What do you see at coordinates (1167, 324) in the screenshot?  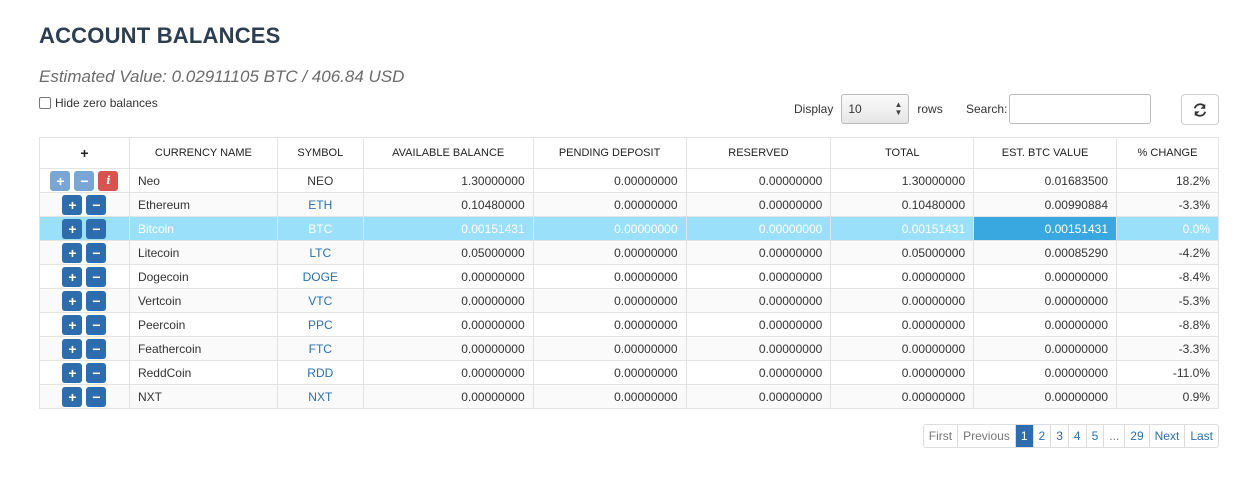 I see `percent-change-cell: -8.8%` at bounding box center [1167, 324].